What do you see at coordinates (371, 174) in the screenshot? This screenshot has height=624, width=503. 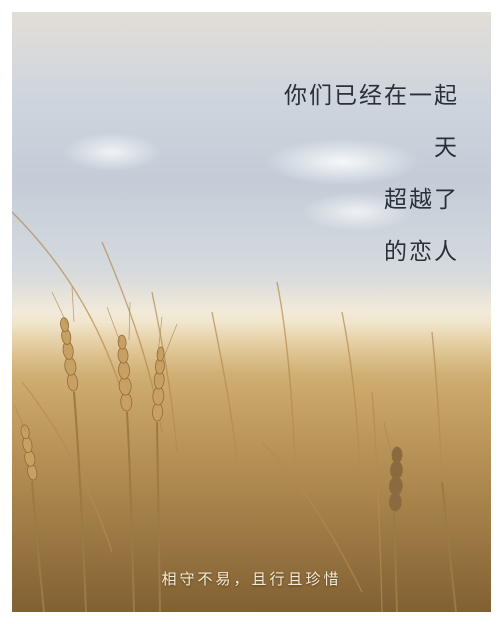 I see `headline: 你们已经在一起 天 超越了 的恋人` at bounding box center [371, 174].